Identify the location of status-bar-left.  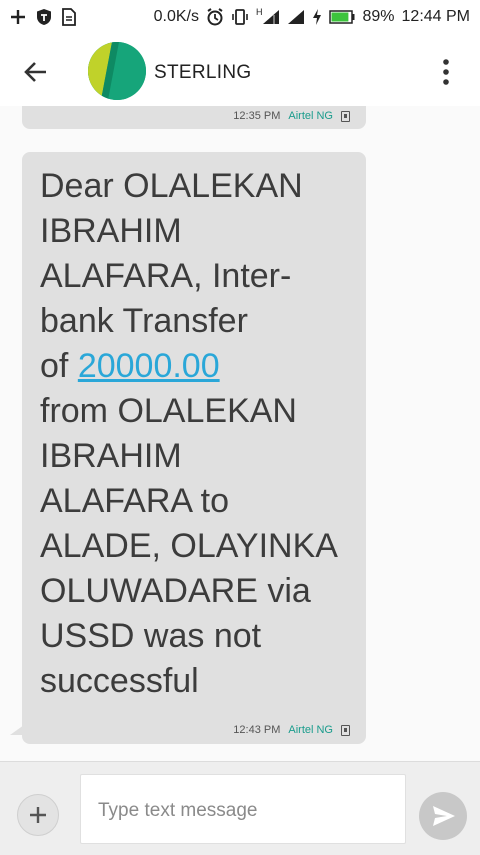
(43, 17).